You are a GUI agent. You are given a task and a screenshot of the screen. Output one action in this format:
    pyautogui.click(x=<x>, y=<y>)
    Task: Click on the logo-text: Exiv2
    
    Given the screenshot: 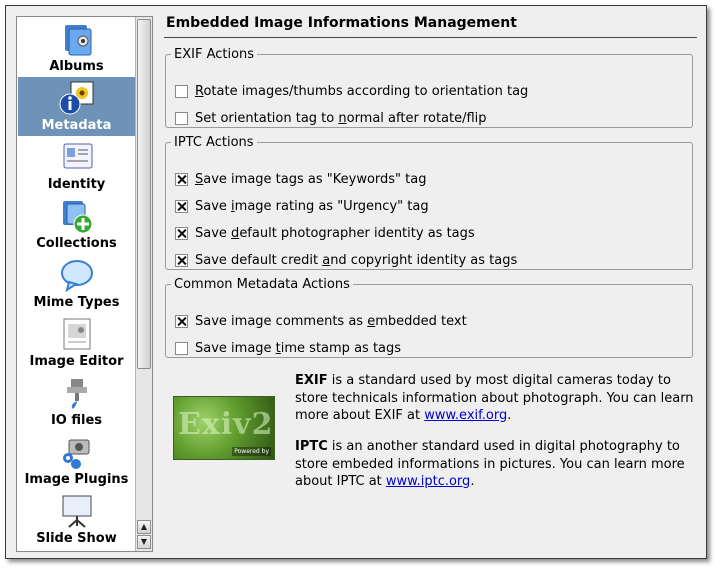 What is the action you would take?
    pyautogui.click(x=226, y=424)
    